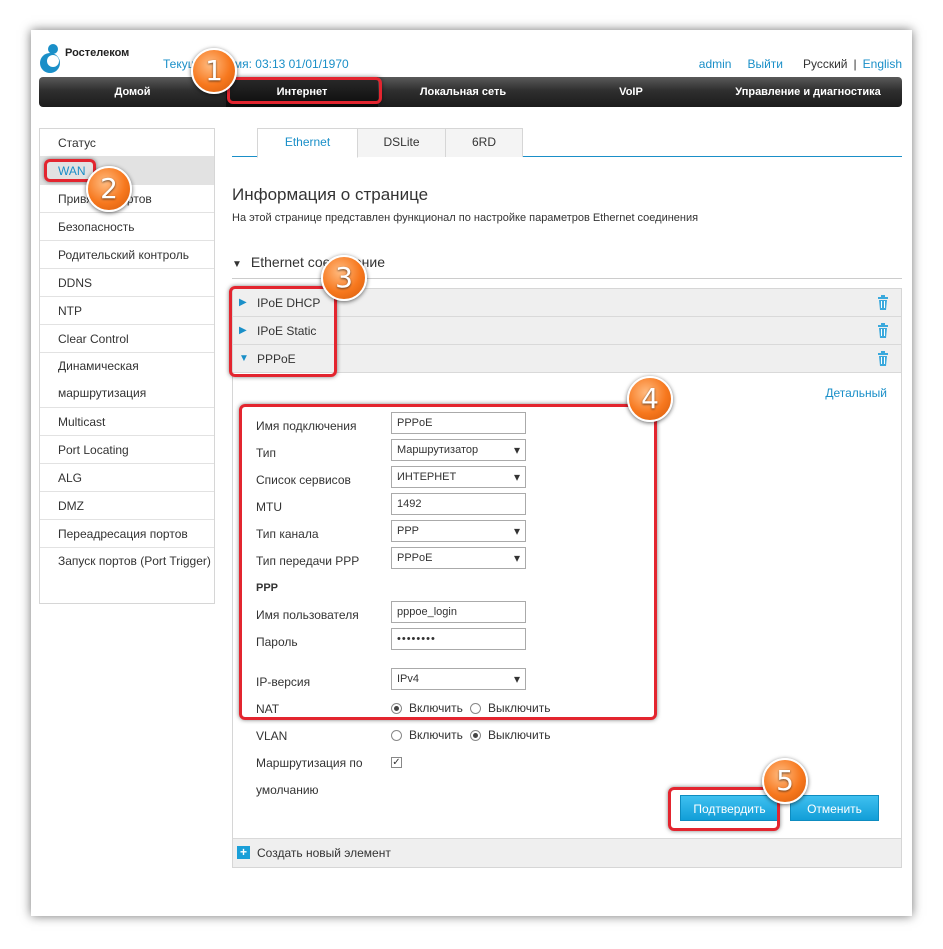  I want to click on highlight-internet-tab, so click(304, 90).